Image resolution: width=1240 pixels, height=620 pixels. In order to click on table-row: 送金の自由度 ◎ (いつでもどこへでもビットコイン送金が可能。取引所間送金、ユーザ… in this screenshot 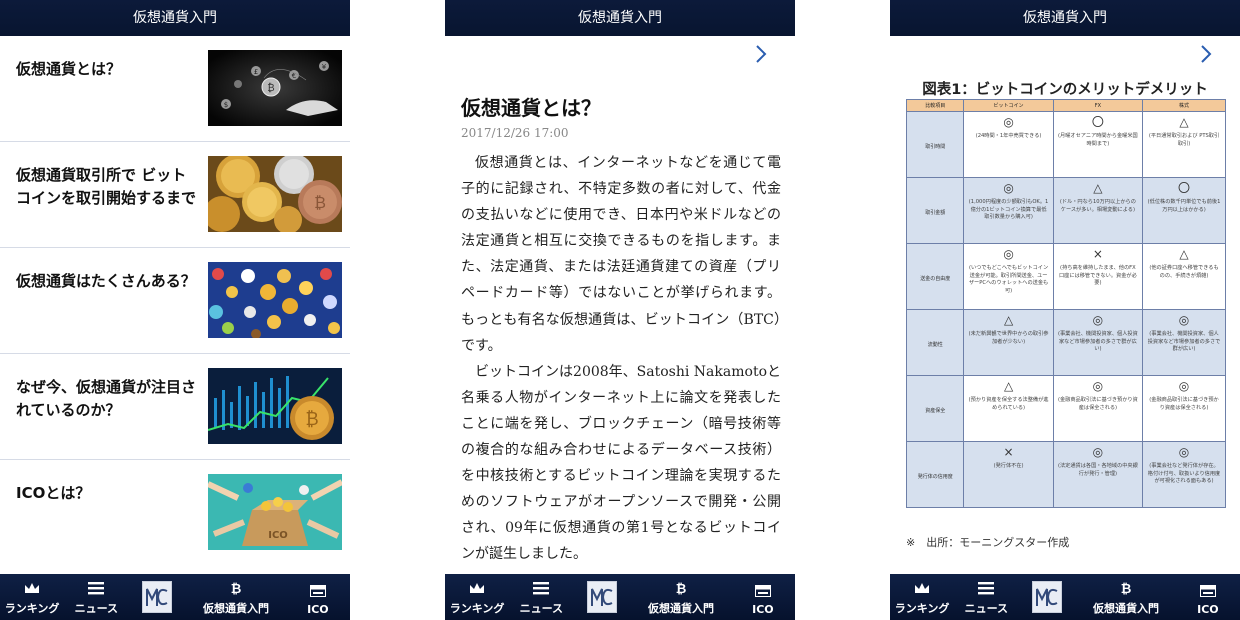, I will do `click(1065, 276)`.